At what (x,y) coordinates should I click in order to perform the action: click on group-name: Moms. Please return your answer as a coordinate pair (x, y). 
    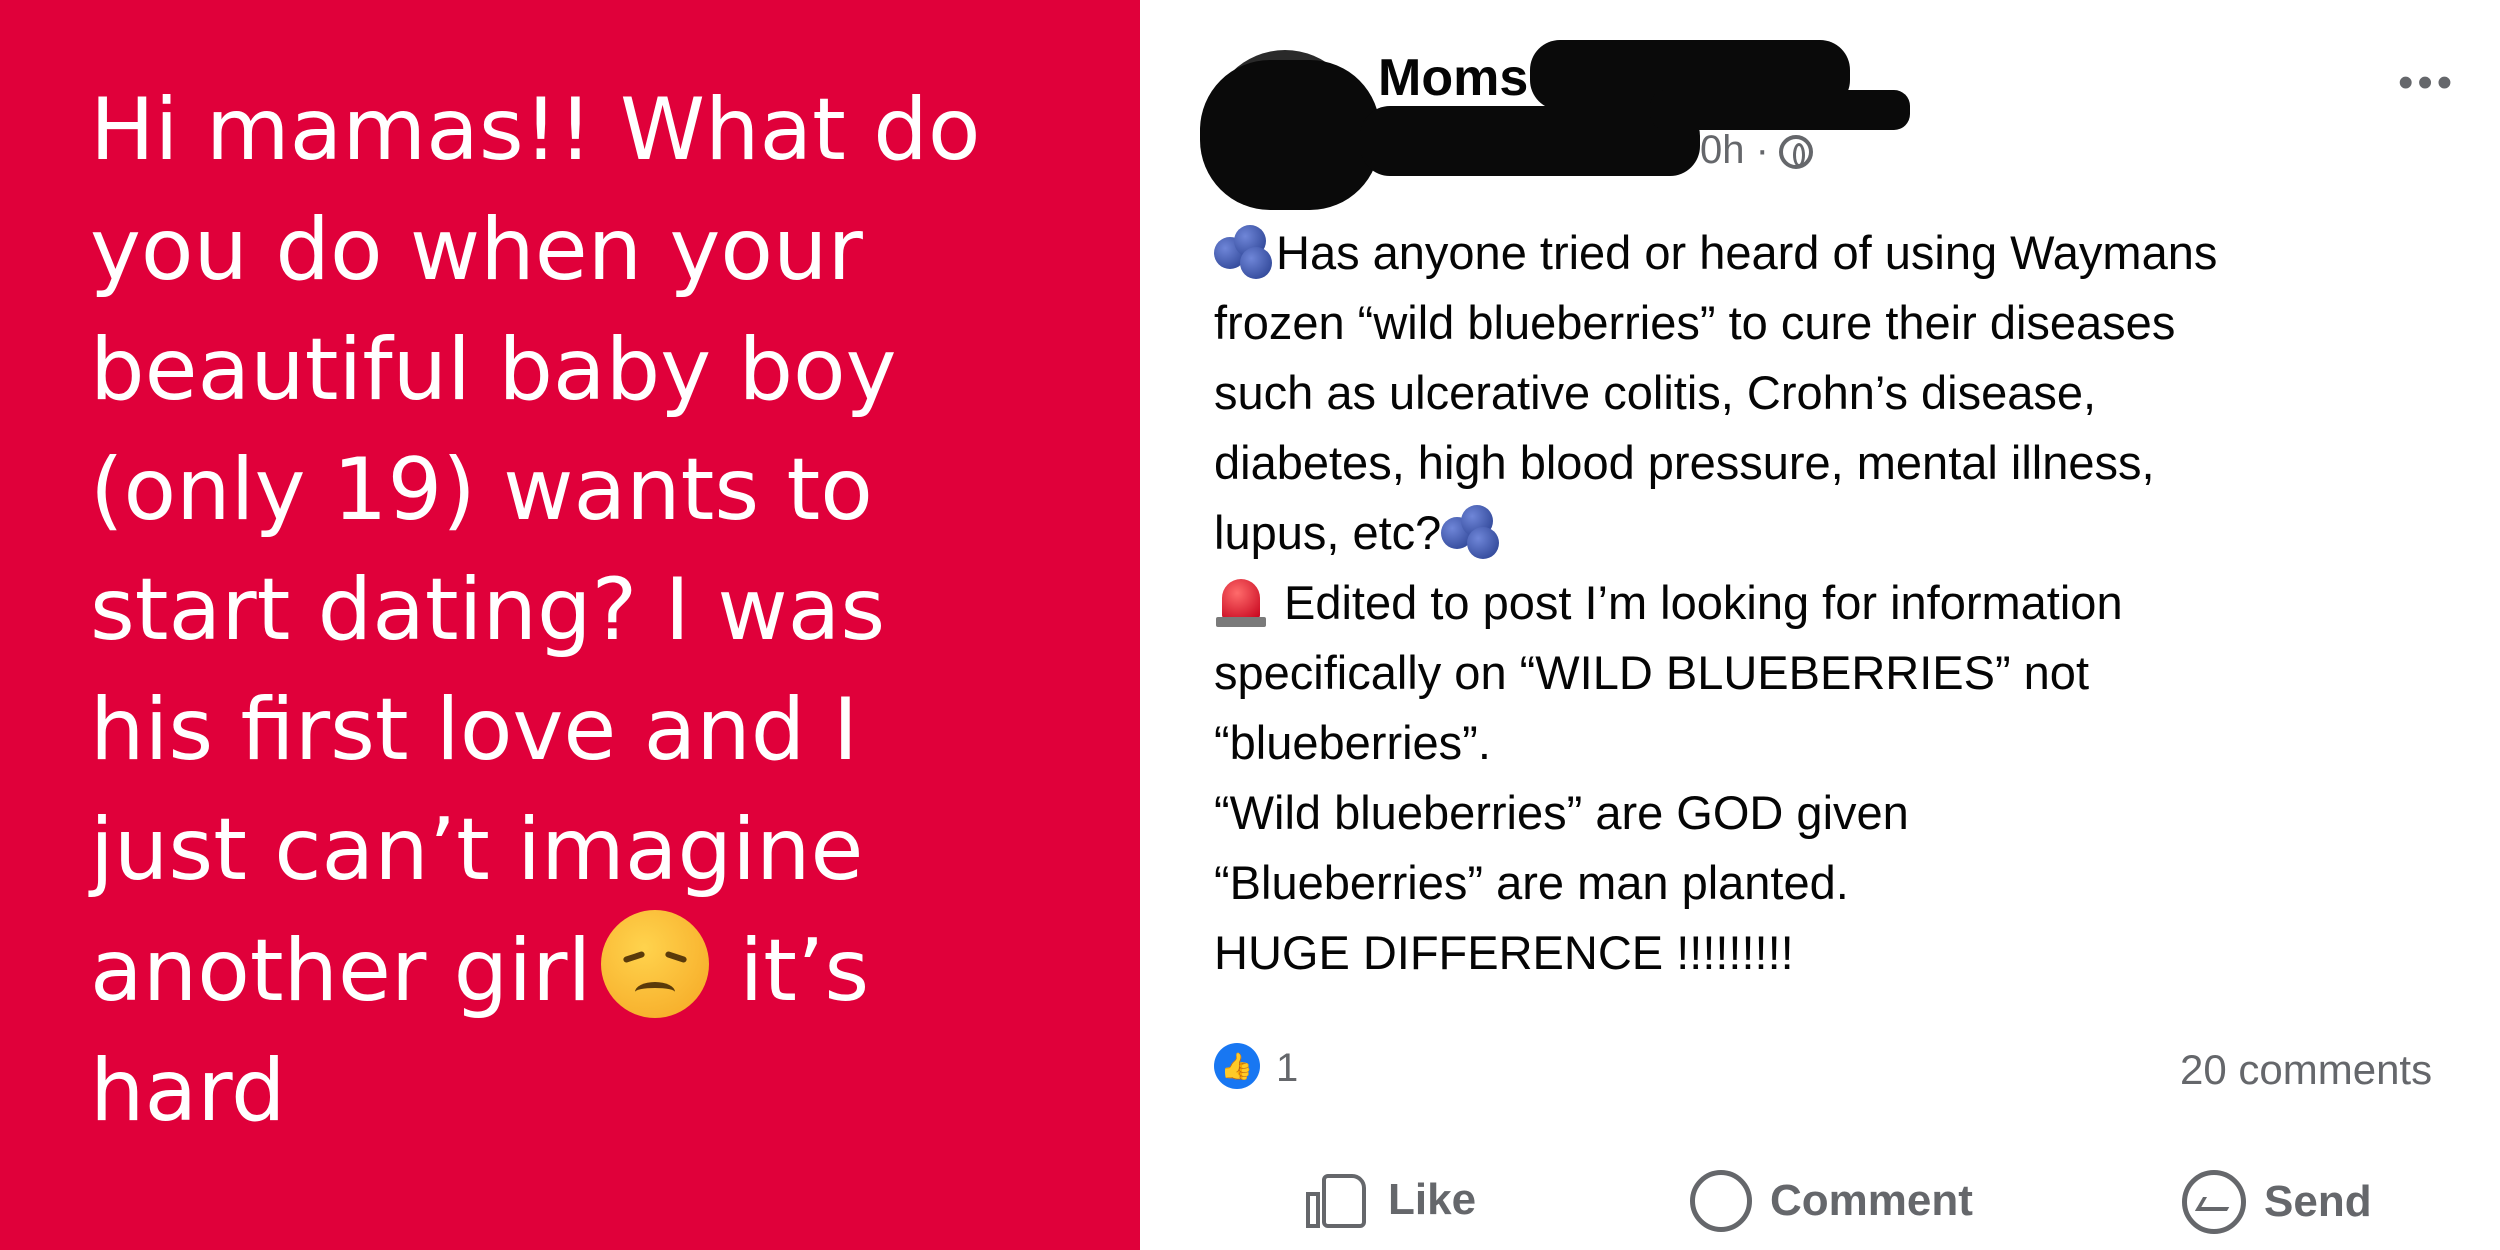
    Looking at the image, I should click on (1453, 78).